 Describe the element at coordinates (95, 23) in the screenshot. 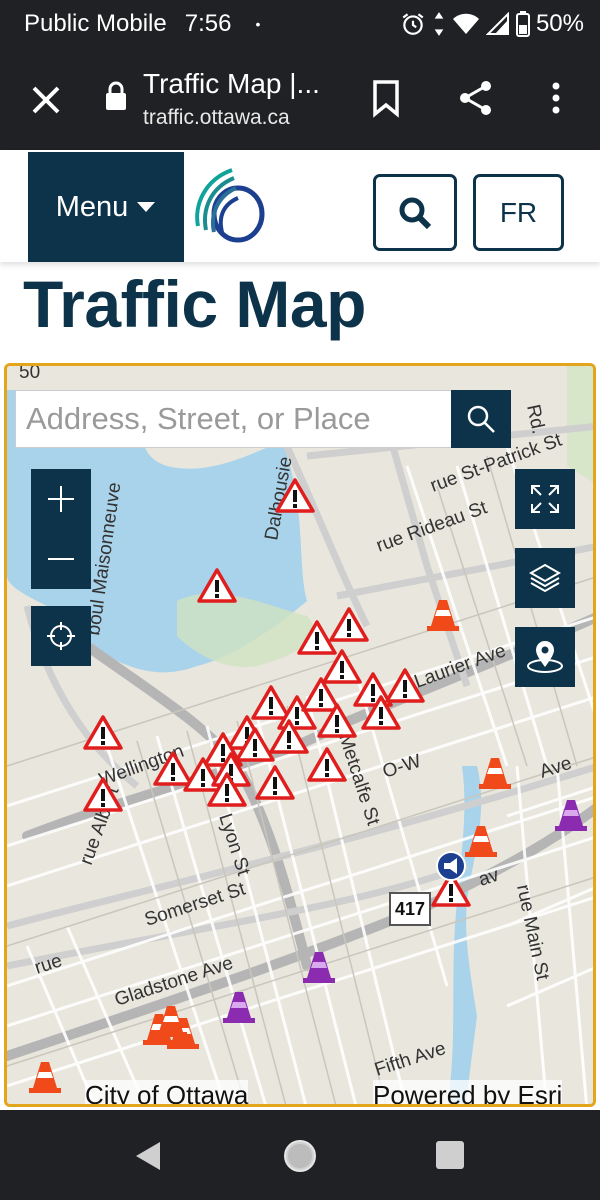

I see `carrier-name: Public Mobile` at that location.